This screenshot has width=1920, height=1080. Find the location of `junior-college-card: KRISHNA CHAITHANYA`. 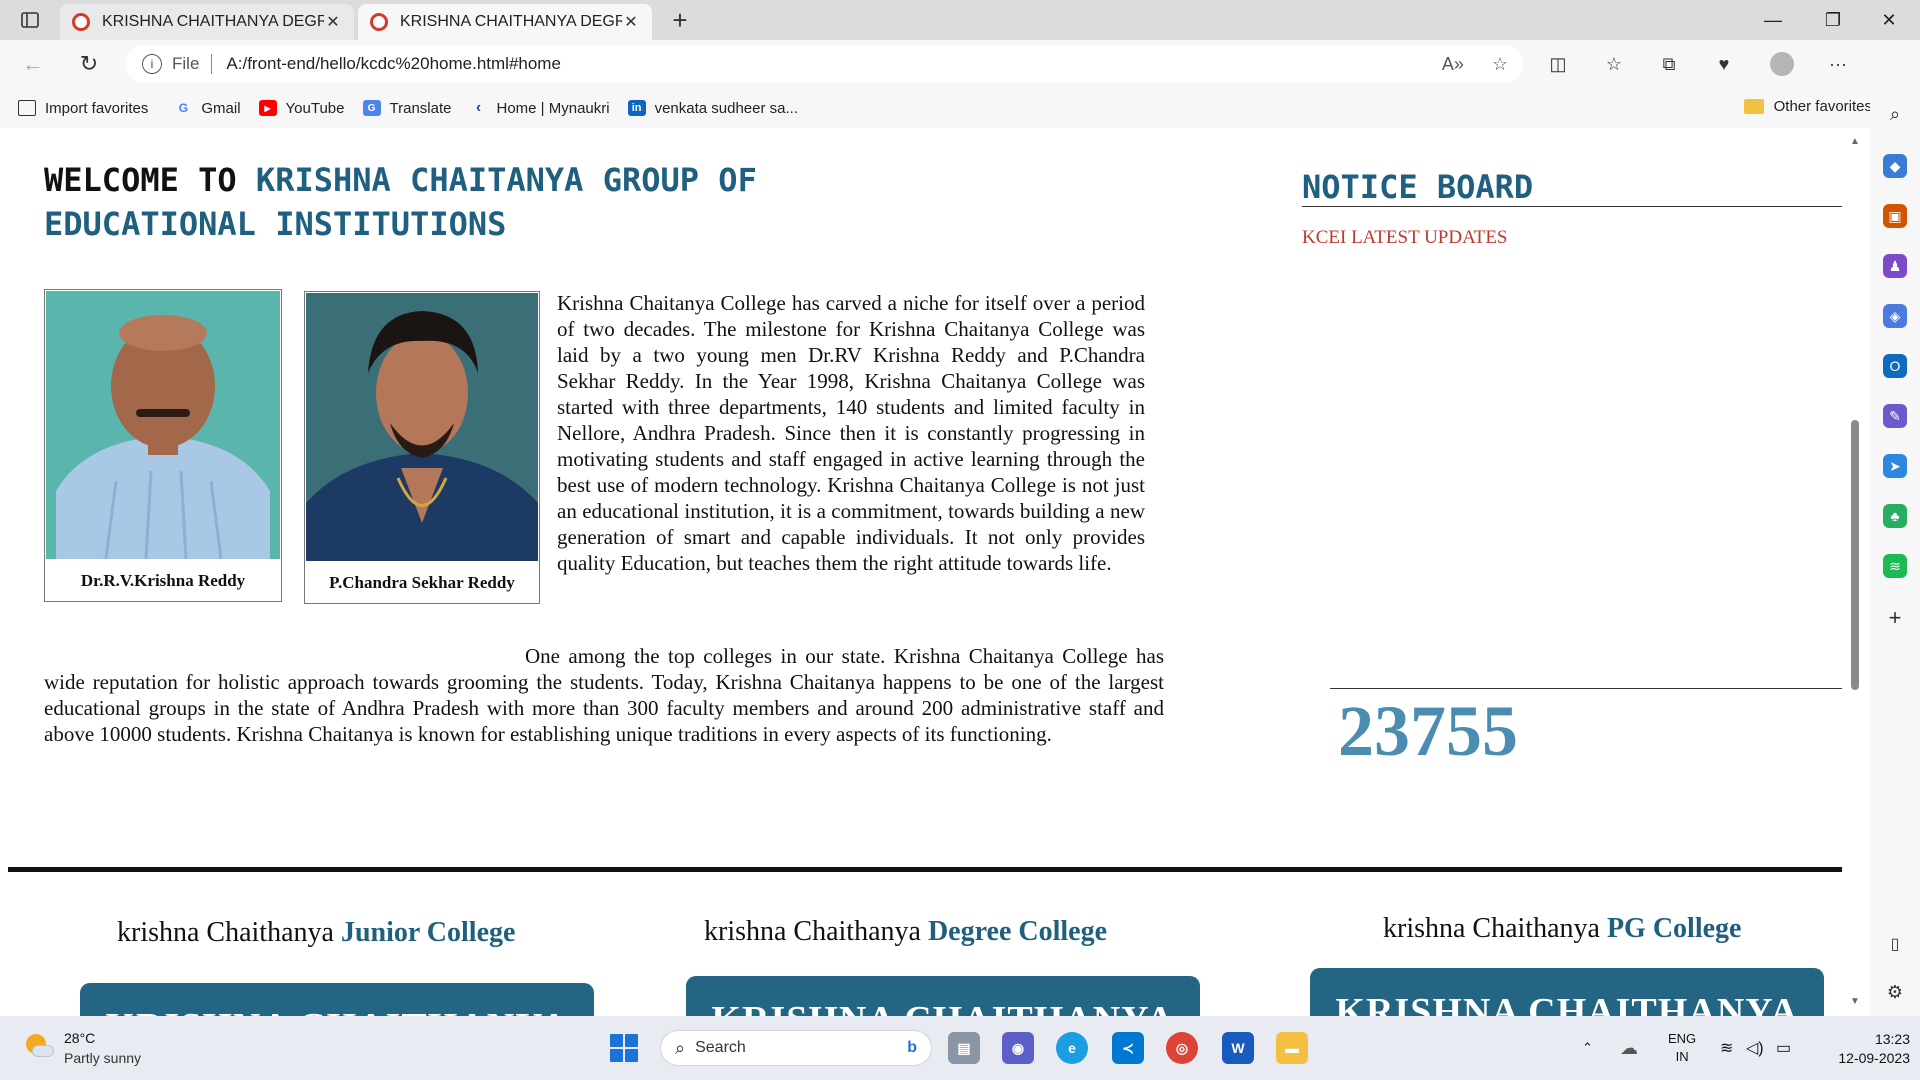

junior-college-card: KRISHNA CHAITHANYA is located at coordinates (337, 999).